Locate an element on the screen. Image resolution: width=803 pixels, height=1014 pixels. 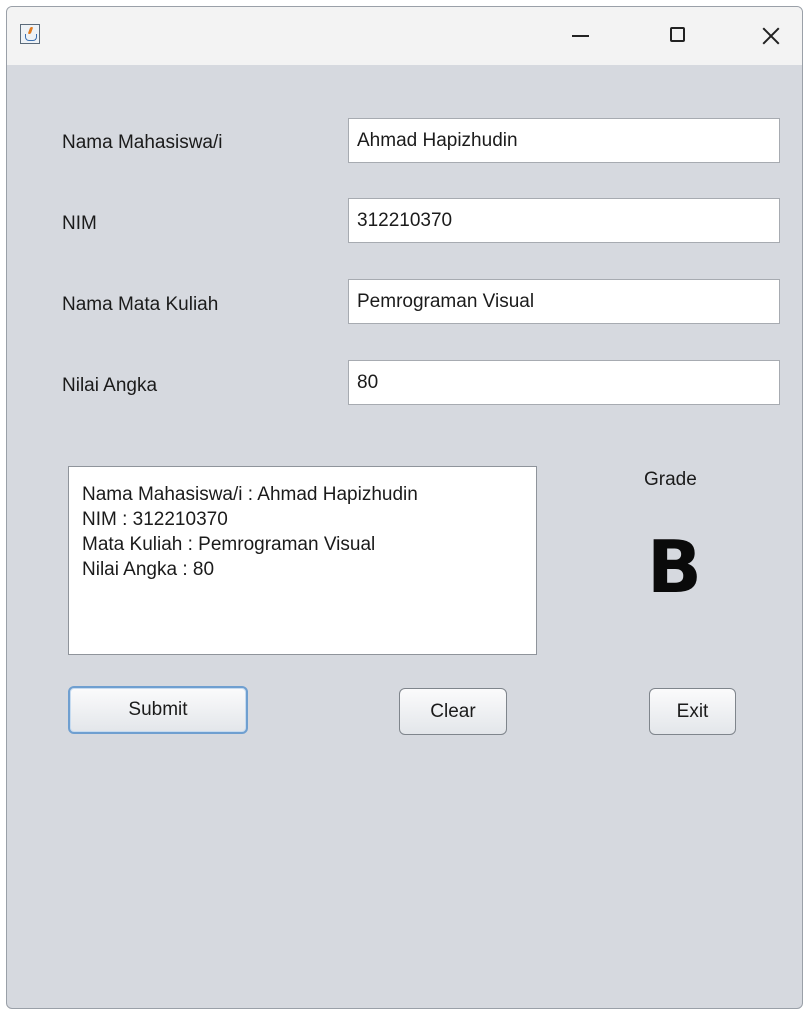
minimize-icon is located at coordinates (580, 36).